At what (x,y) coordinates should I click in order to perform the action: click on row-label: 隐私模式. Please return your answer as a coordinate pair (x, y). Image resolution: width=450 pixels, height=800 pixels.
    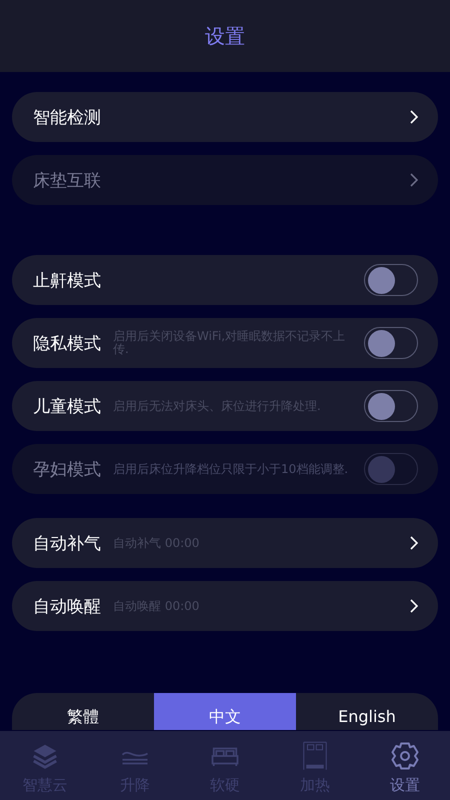
    Looking at the image, I should click on (67, 343).